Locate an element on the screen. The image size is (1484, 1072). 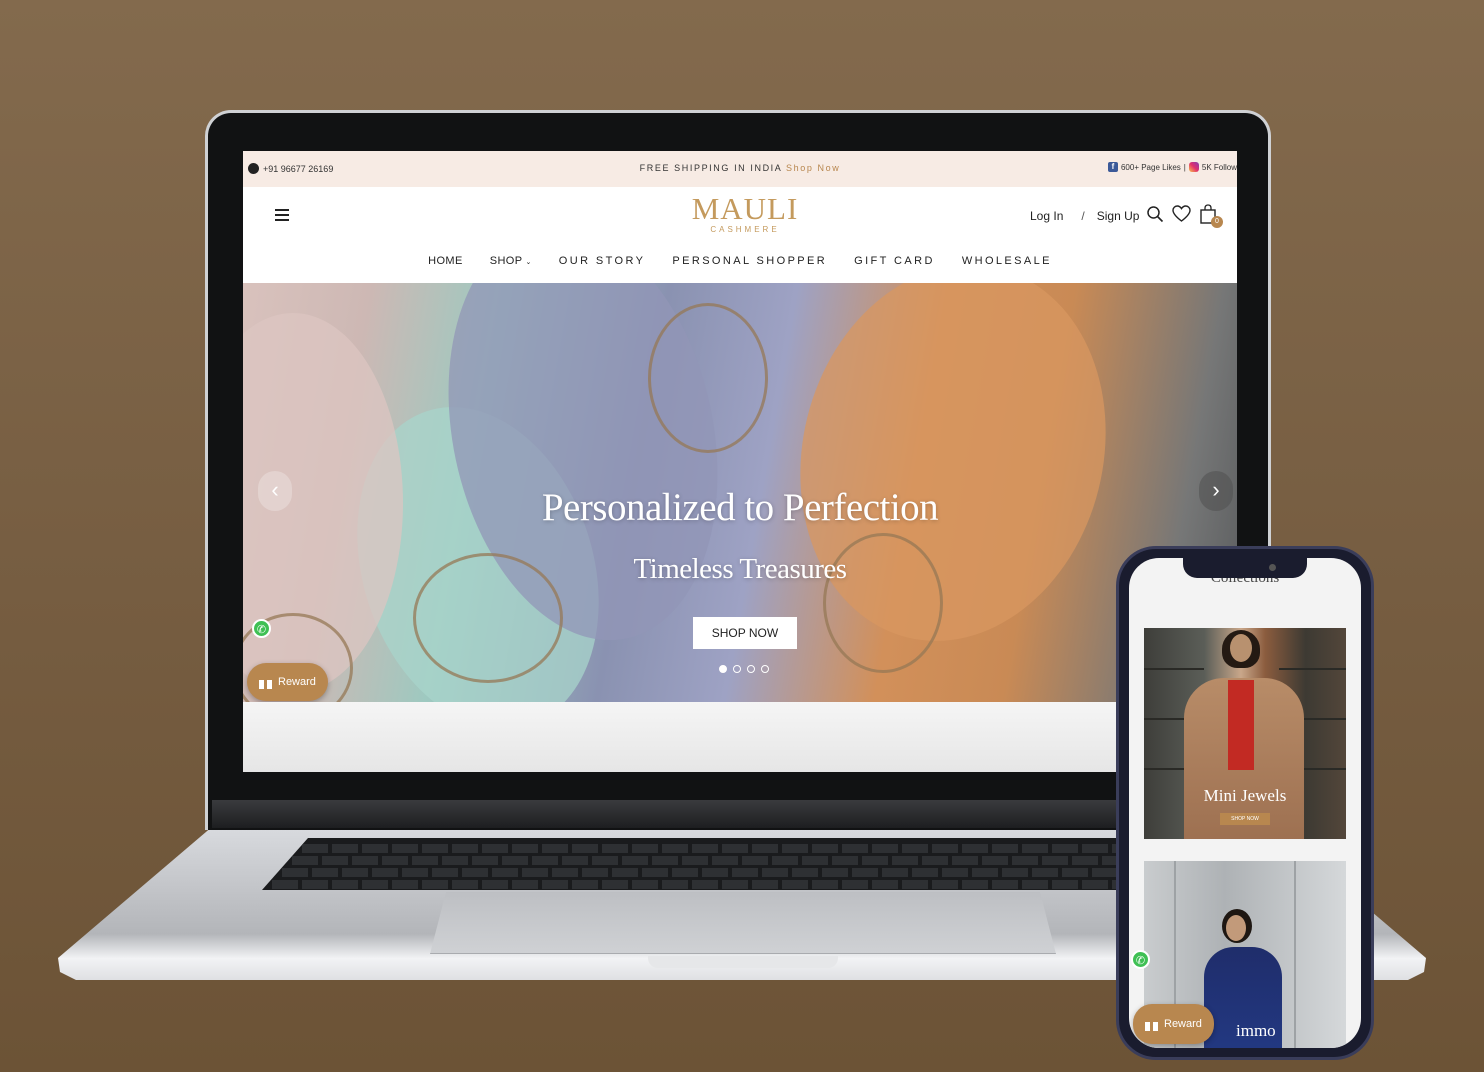
social-links: f 600+ Page Likes | 5K Follow is located at coordinates (1172, 167).